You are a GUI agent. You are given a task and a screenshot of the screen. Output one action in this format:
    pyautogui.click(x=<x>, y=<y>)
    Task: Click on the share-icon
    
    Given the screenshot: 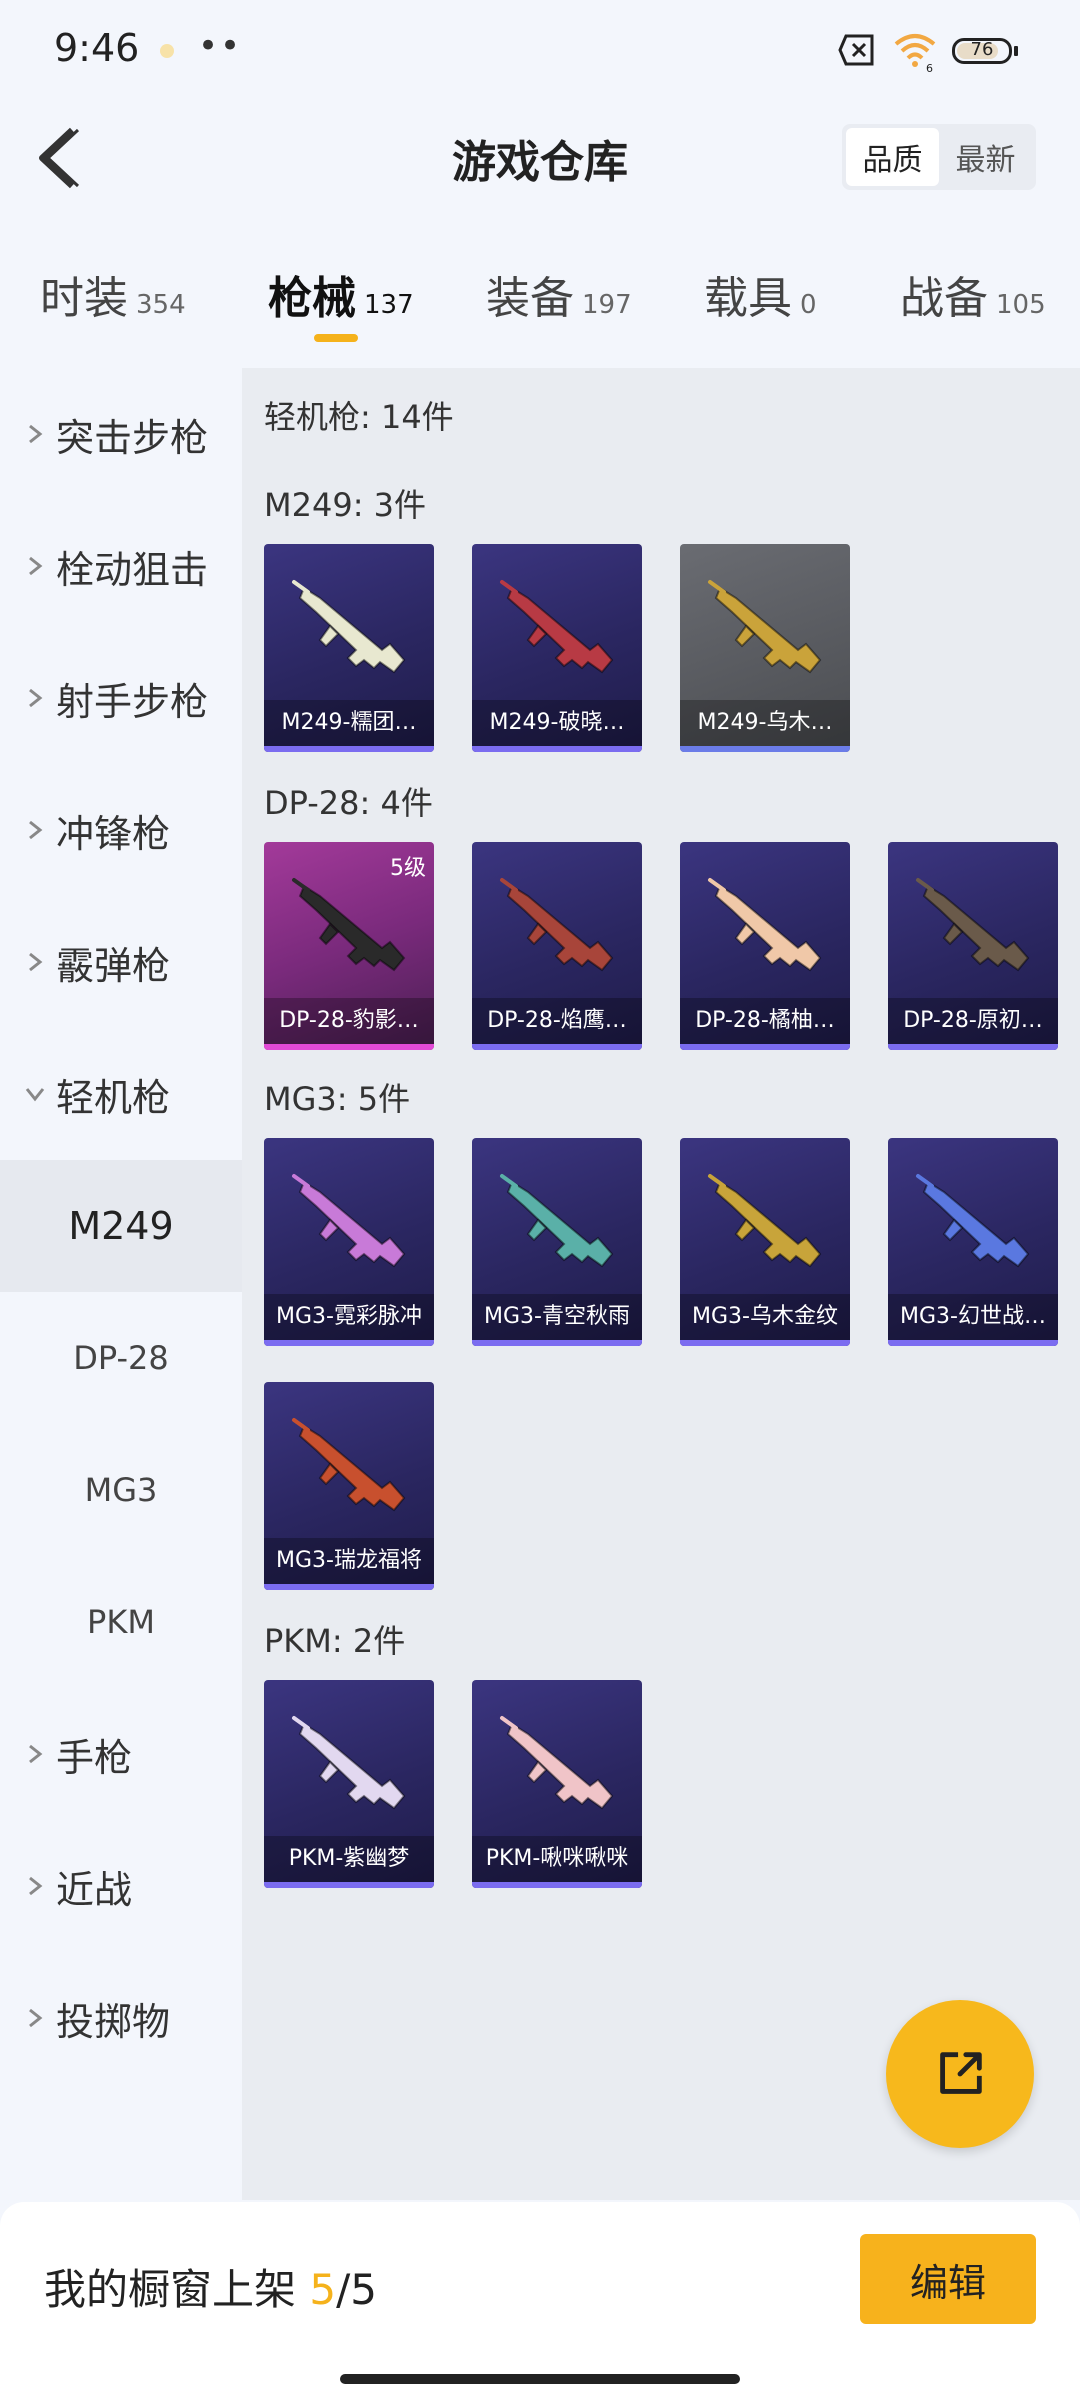 What is the action you would take?
    pyautogui.click(x=961, y=2073)
    